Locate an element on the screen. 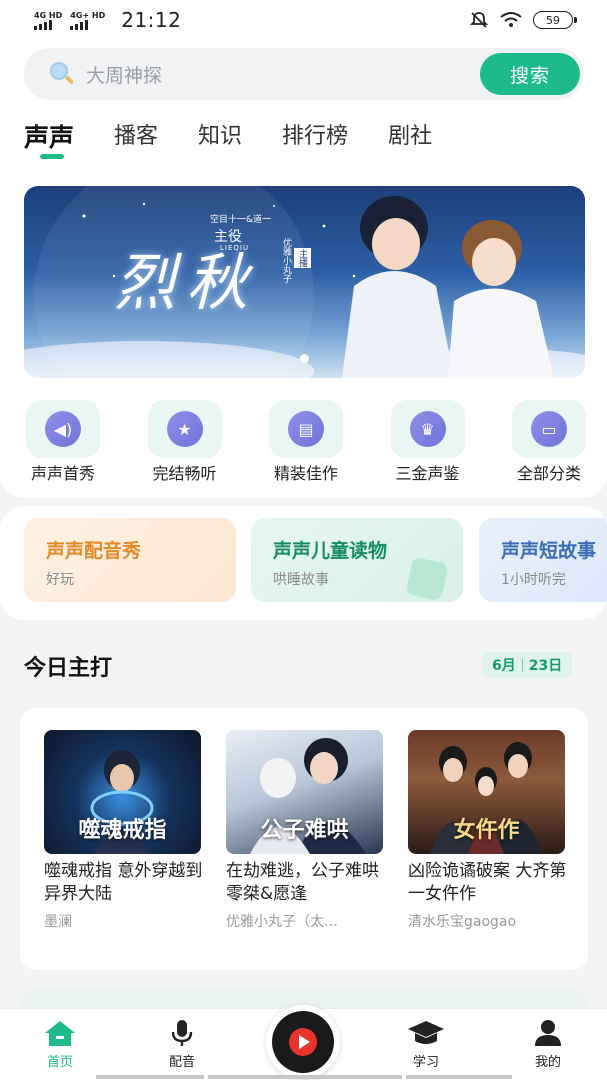 Image resolution: width=607 pixels, height=1080 pixels. nav-dubbing: 配音 is located at coordinates (182, 1044).